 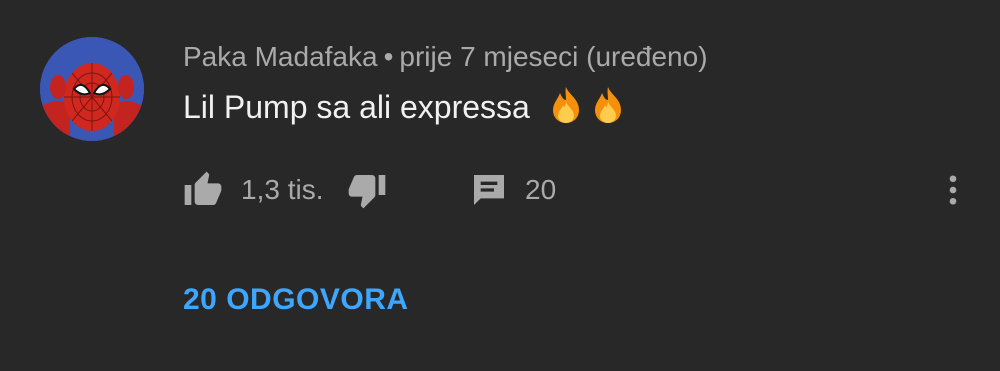 I want to click on reply-button, so click(x=489, y=190).